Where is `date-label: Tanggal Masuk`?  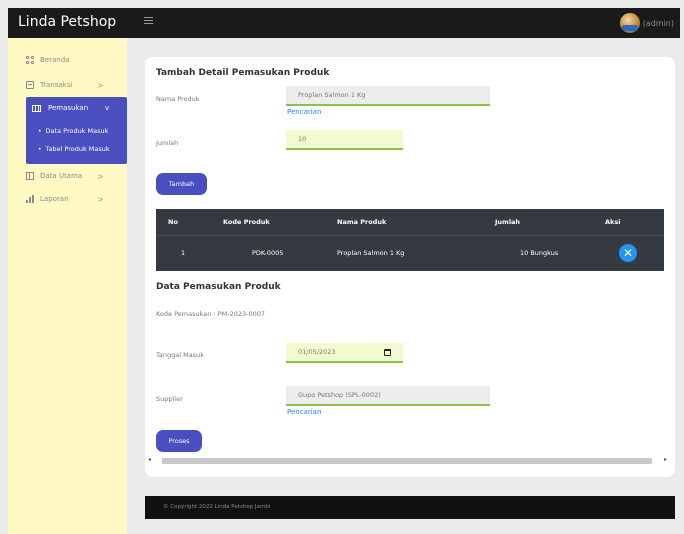 date-label: Tanggal Masuk is located at coordinates (180, 355).